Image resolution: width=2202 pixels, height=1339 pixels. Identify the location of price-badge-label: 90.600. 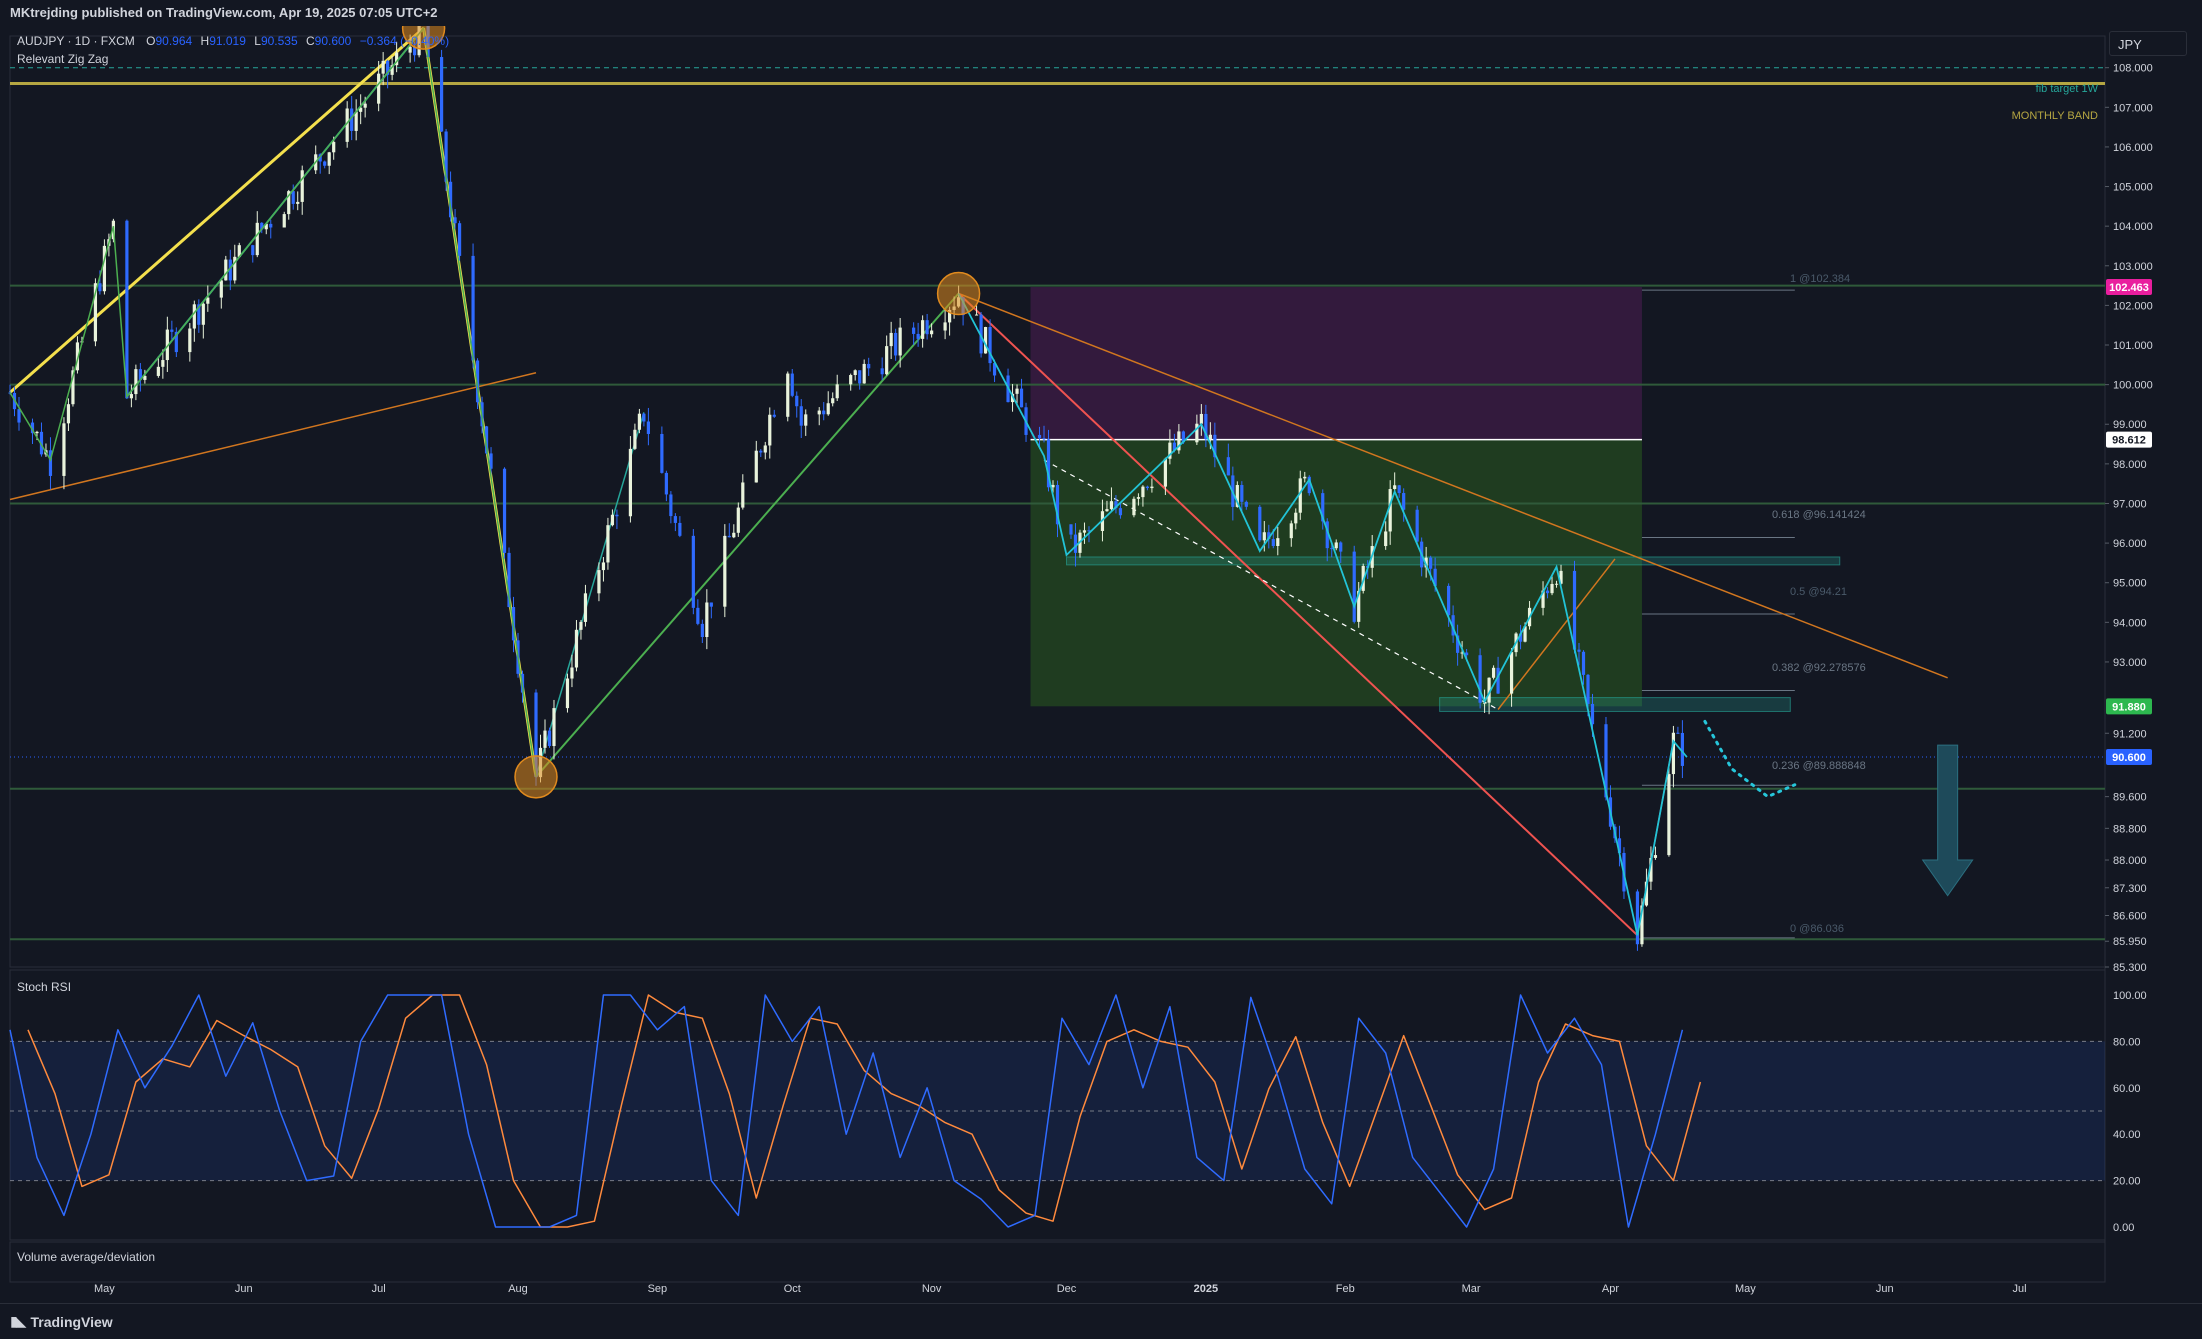
(2129, 758).